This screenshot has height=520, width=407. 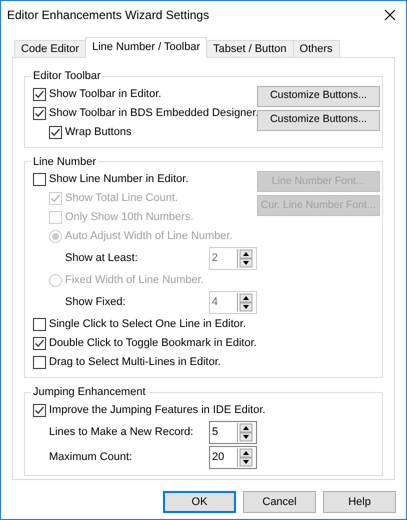 I want to click on group-title: Editor Toolbar, so click(x=67, y=76).